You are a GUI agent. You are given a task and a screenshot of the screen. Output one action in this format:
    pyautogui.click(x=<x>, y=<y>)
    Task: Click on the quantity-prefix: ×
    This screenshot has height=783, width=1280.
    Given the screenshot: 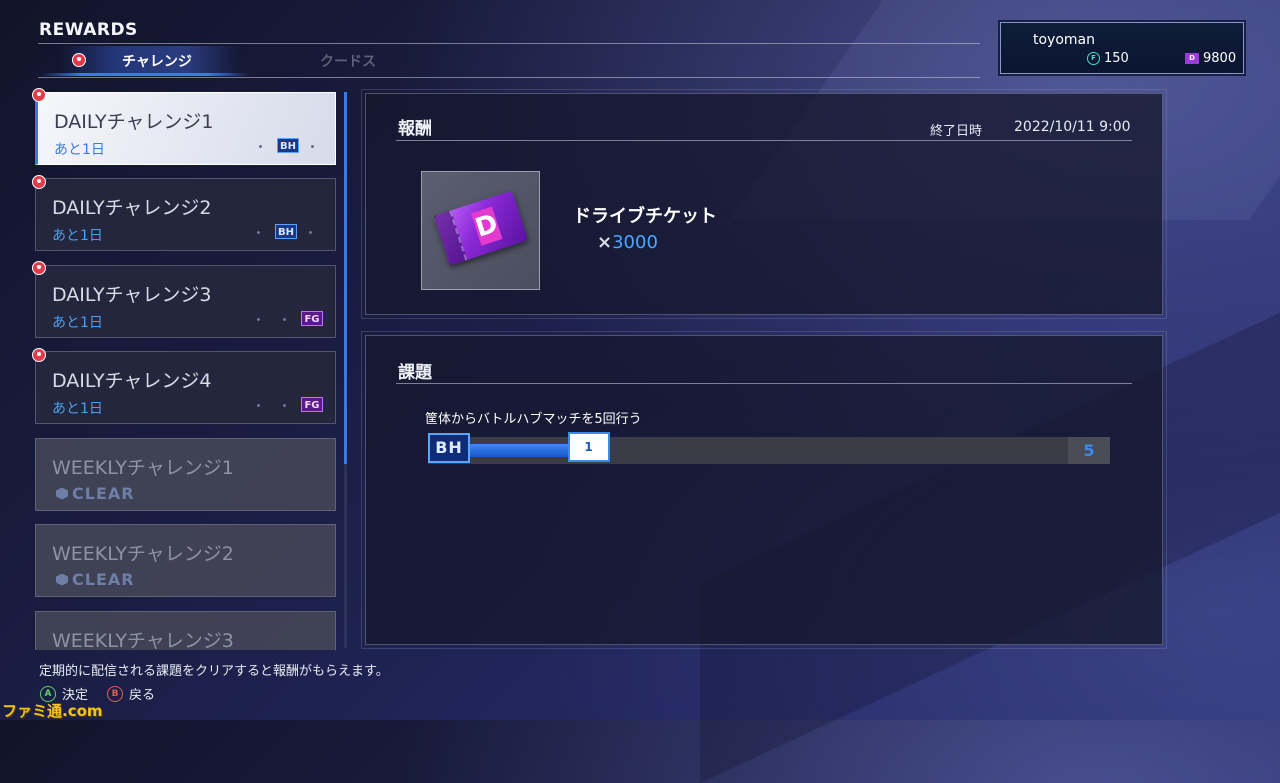 What is the action you would take?
    pyautogui.click(x=605, y=242)
    